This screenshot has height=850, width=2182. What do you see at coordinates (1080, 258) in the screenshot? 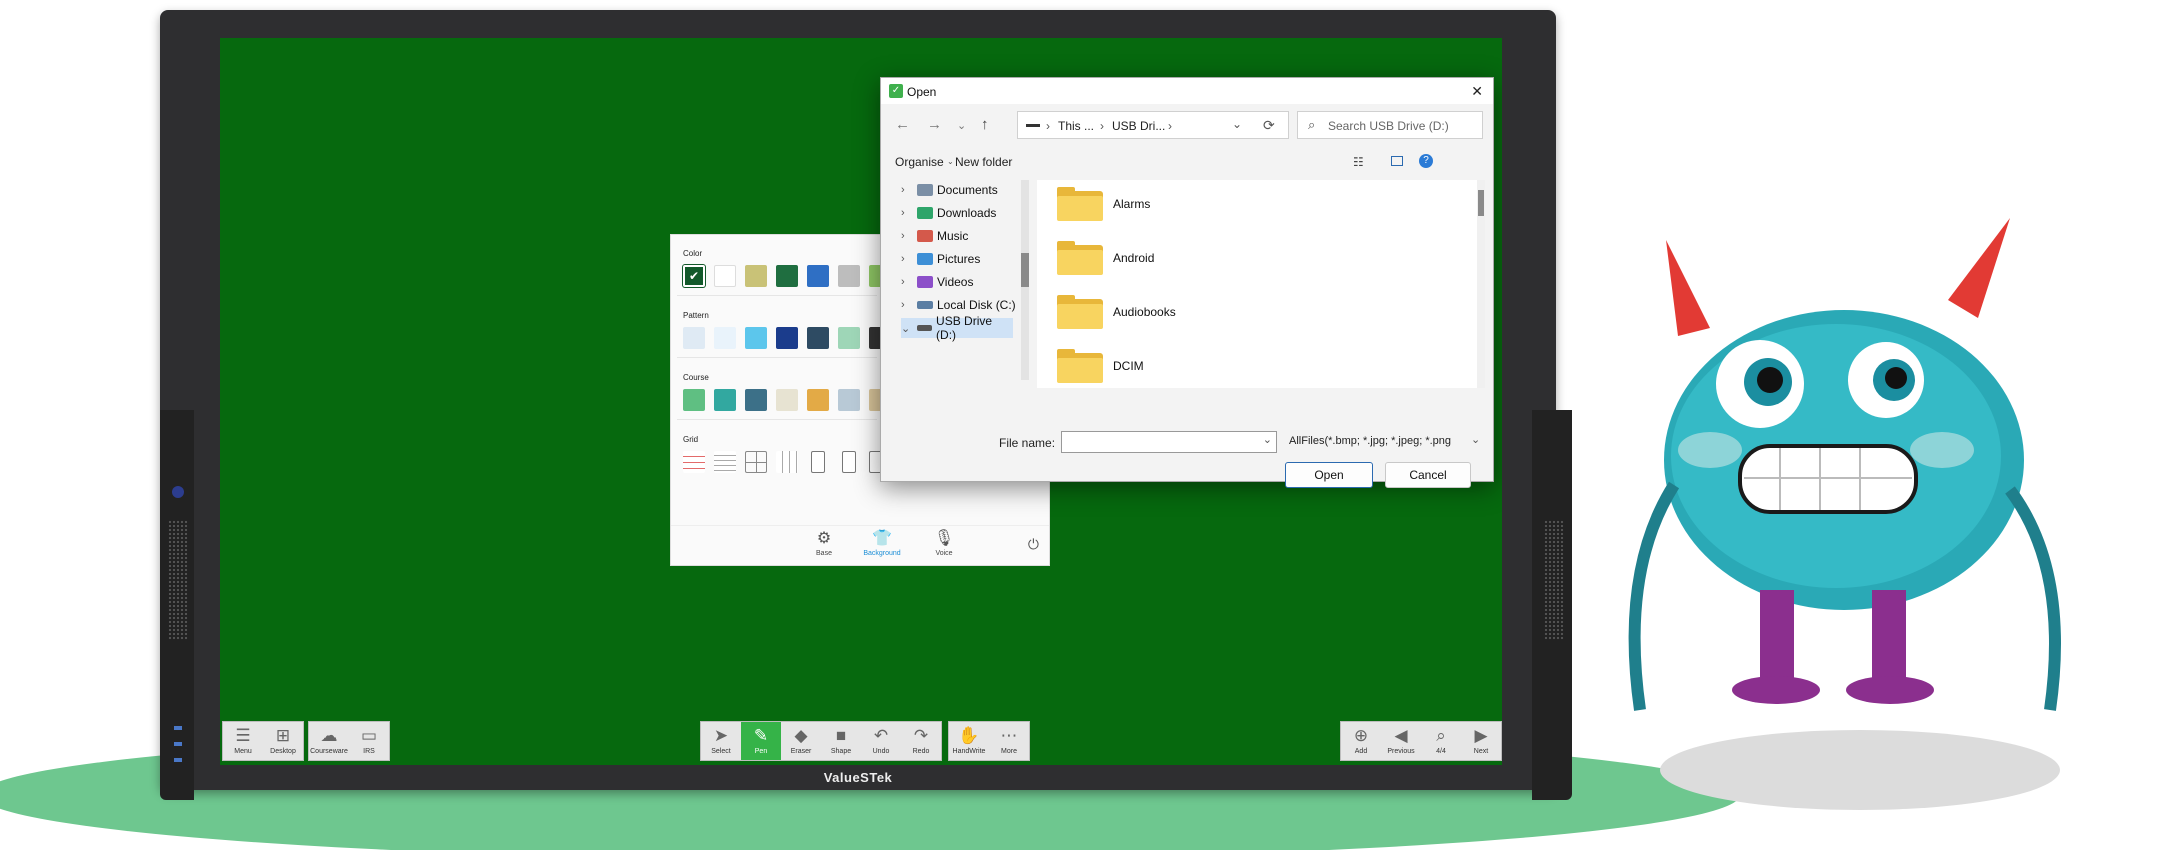
I see `folder-icon` at bounding box center [1080, 258].